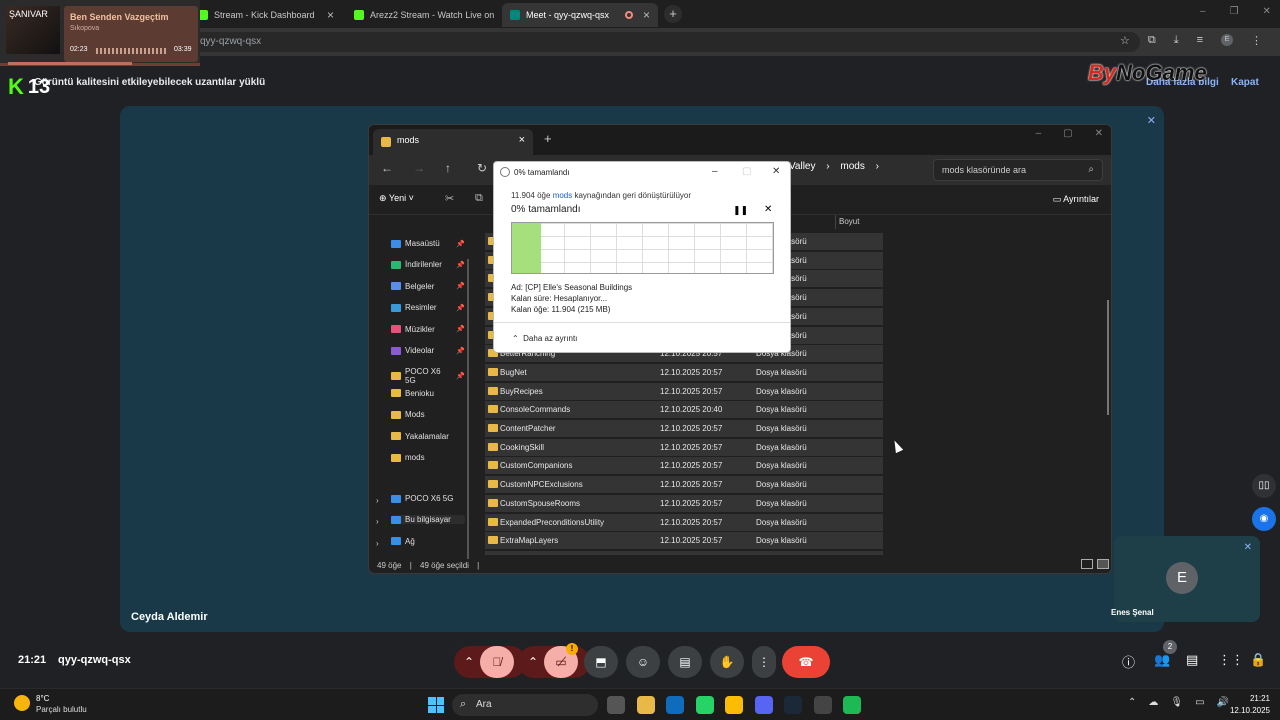  What do you see at coordinates (727, 662) in the screenshot?
I see `raise-hand-button: ✋` at bounding box center [727, 662].